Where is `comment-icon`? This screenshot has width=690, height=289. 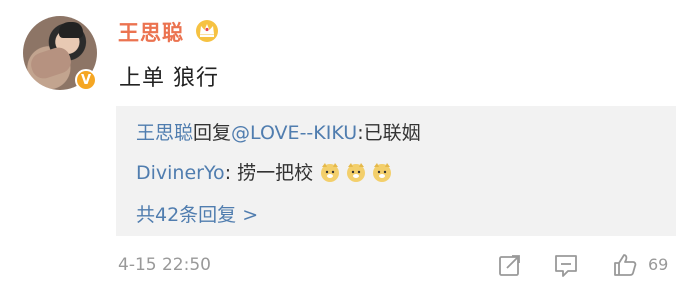 comment-icon is located at coordinates (566, 265).